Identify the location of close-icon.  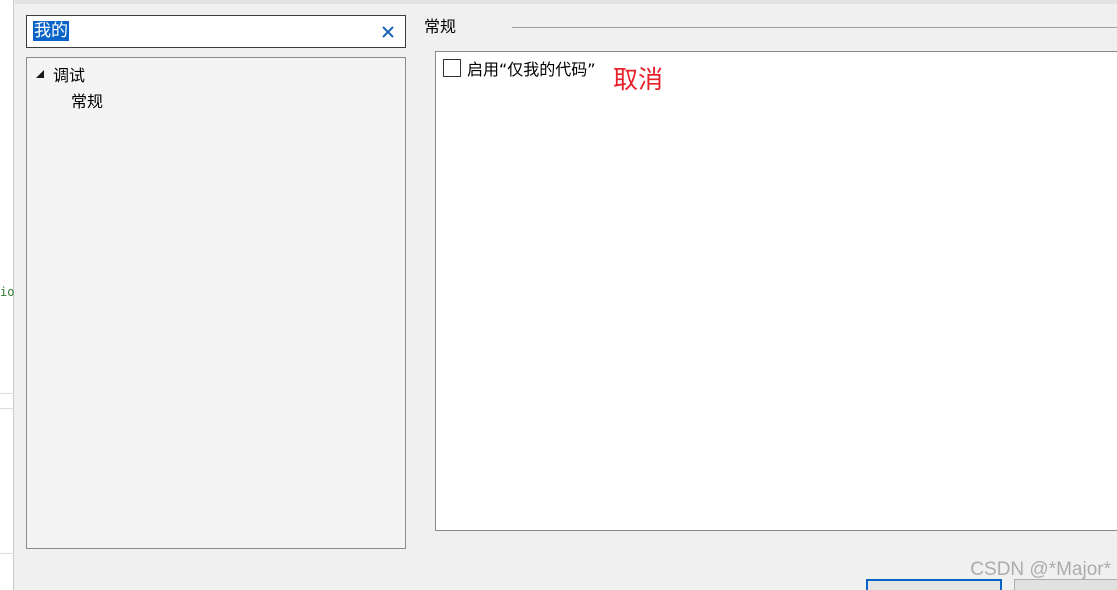
(388, 32).